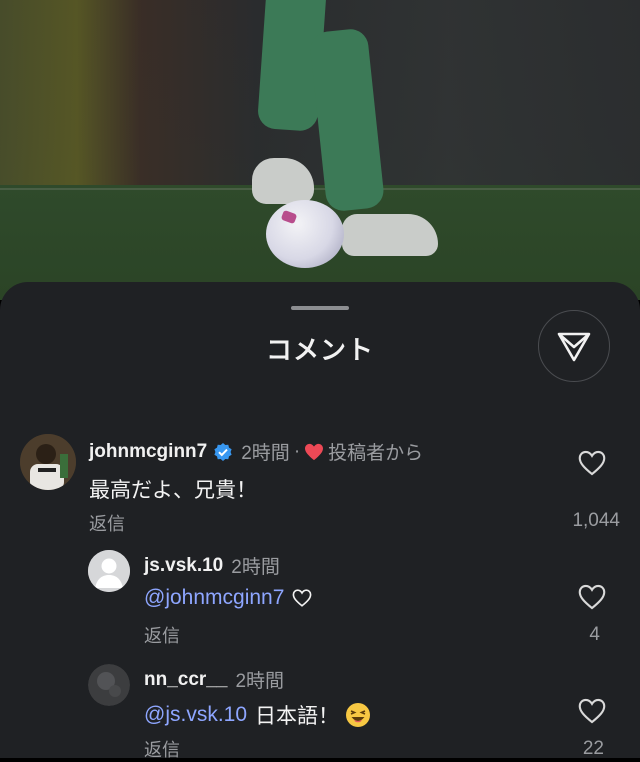 This screenshot has height=762, width=640. Describe the element at coordinates (185, 680) in the screenshot. I see `comment-username: nn_ccr__` at that location.